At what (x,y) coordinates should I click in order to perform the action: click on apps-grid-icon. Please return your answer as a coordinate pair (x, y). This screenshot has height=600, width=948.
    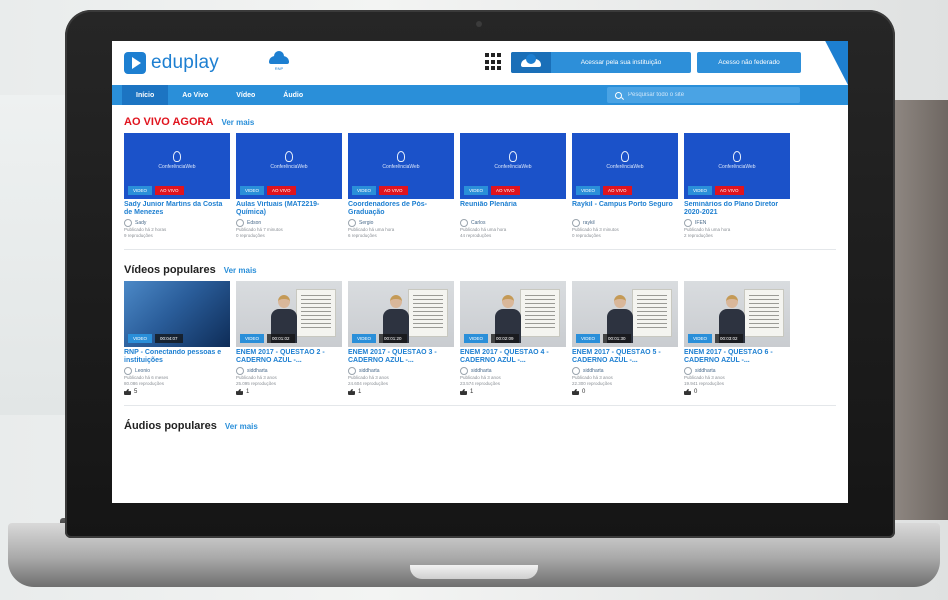
    Looking at the image, I should click on (494, 62).